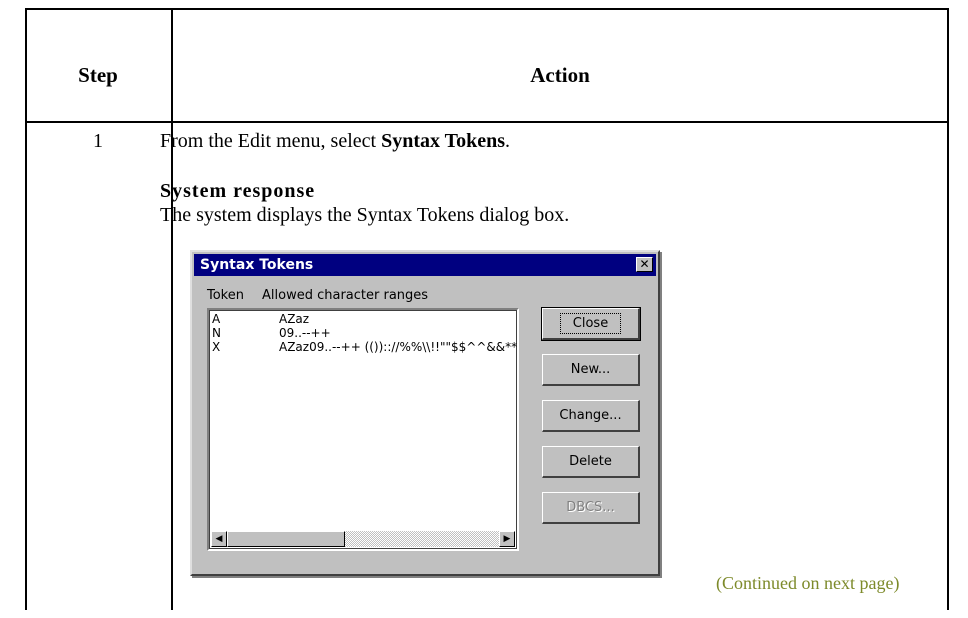 This screenshot has height=618, width=968. What do you see at coordinates (216, 319) in the screenshot?
I see `token-name: A` at bounding box center [216, 319].